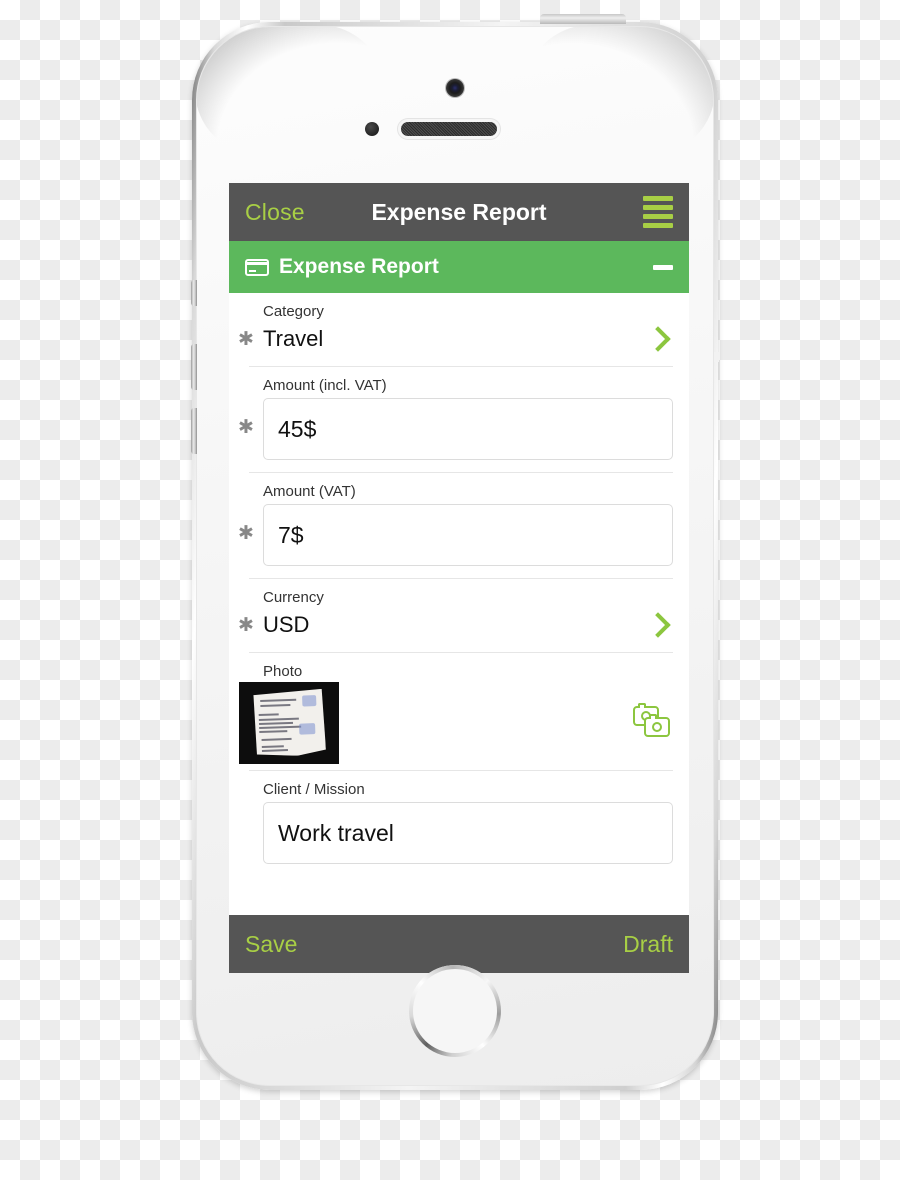 The width and height of the screenshot is (900, 1180). Describe the element at coordinates (619, 91) in the screenshot. I see `frame-highlight-top-right` at that location.